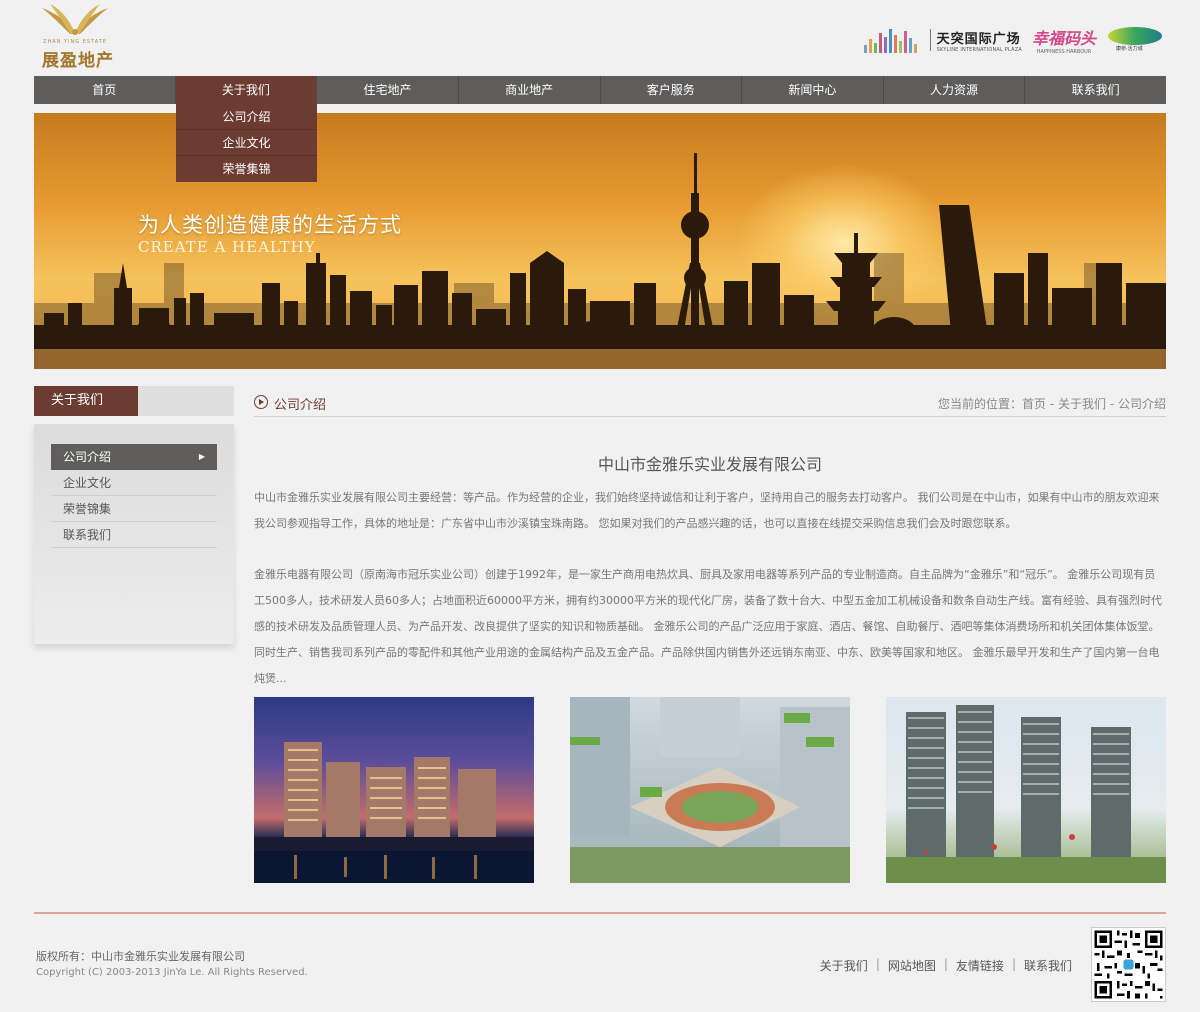 The image size is (1200, 1012). What do you see at coordinates (1095, 90) in the screenshot?
I see `nav-item-contact: 联系我们` at bounding box center [1095, 90].